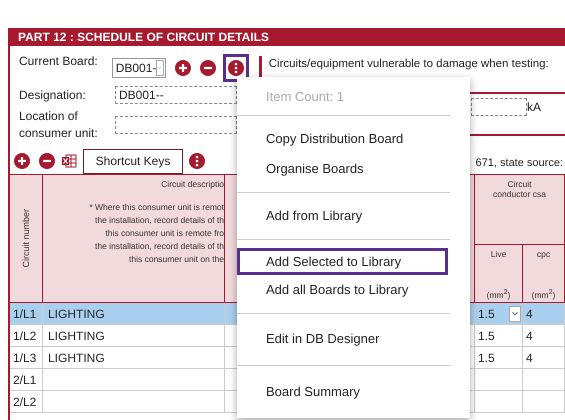 This screenshot has width=565, height=420. Describe the element at coordinates (353, 392) in the screenshot. I see `menu-item: Board Summary` at that location.